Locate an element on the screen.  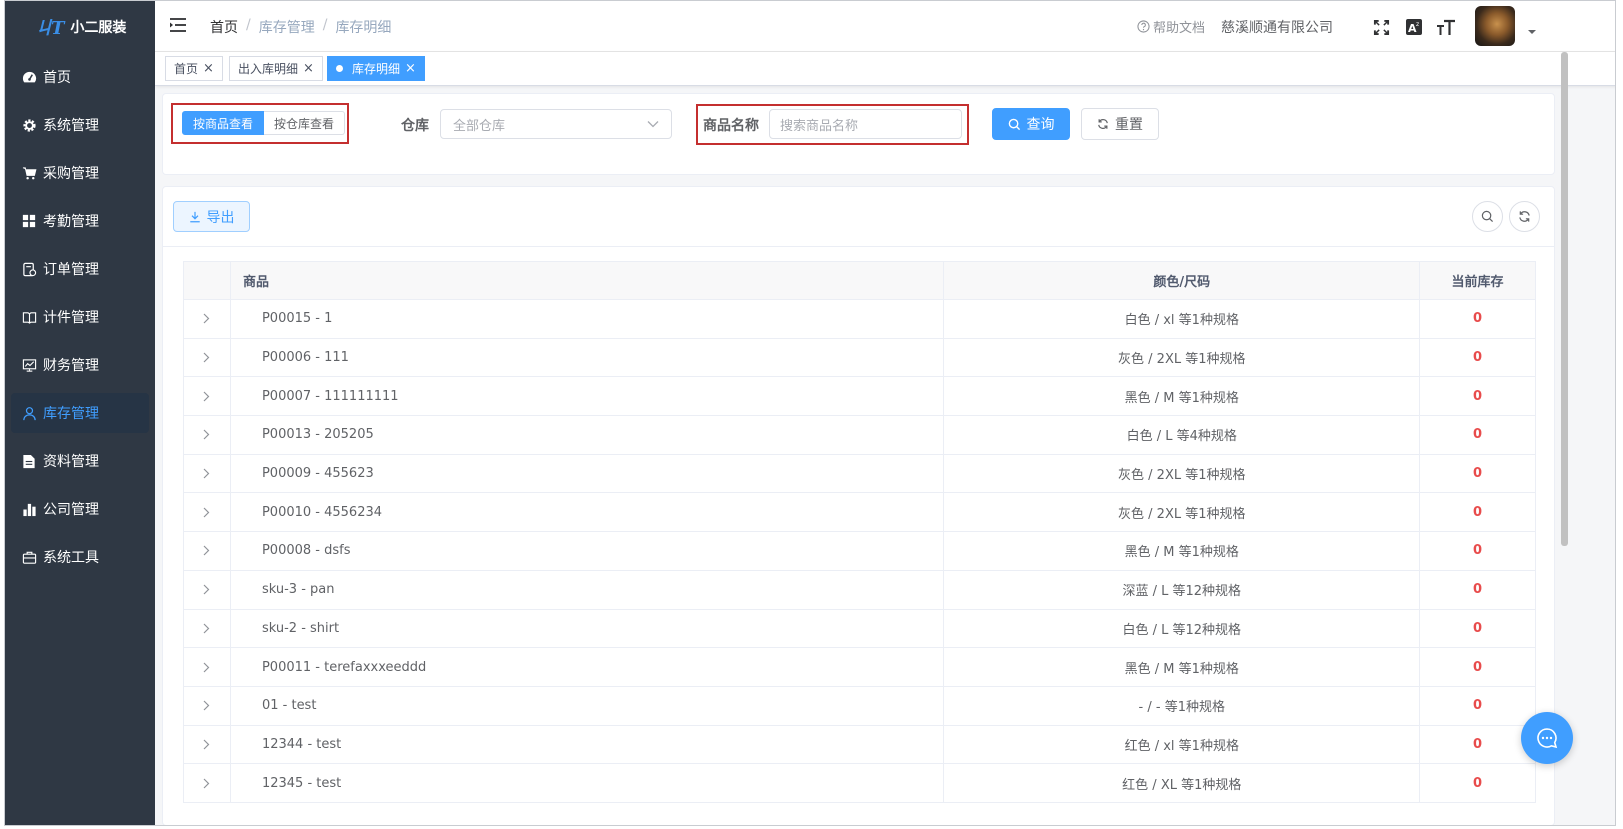
table-row: P00011 - terefaxxxeeddd 黑色 / M 等1种规格 0 is located at coordinates (859, 667).